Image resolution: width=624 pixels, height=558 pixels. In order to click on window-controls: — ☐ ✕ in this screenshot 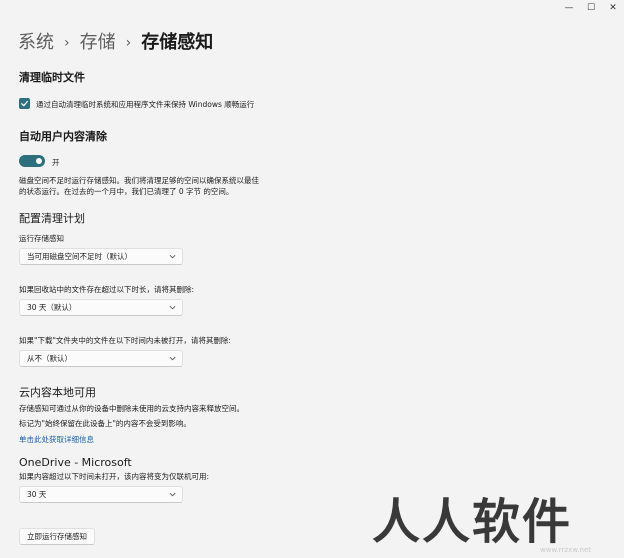, I will do `click(591, 8)`.